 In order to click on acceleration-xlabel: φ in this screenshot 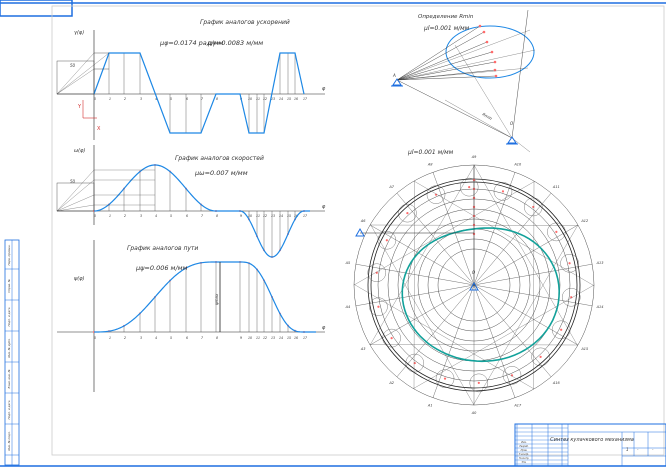, I will do `click(324, 89)`.